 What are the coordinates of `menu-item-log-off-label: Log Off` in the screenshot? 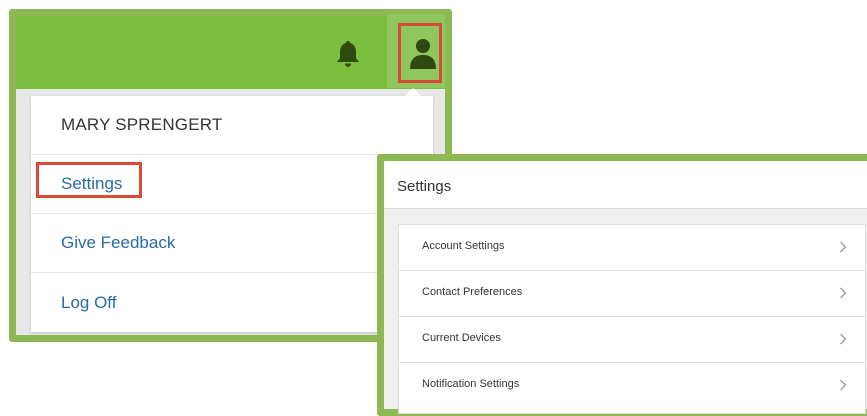 It's located at (89, 302).